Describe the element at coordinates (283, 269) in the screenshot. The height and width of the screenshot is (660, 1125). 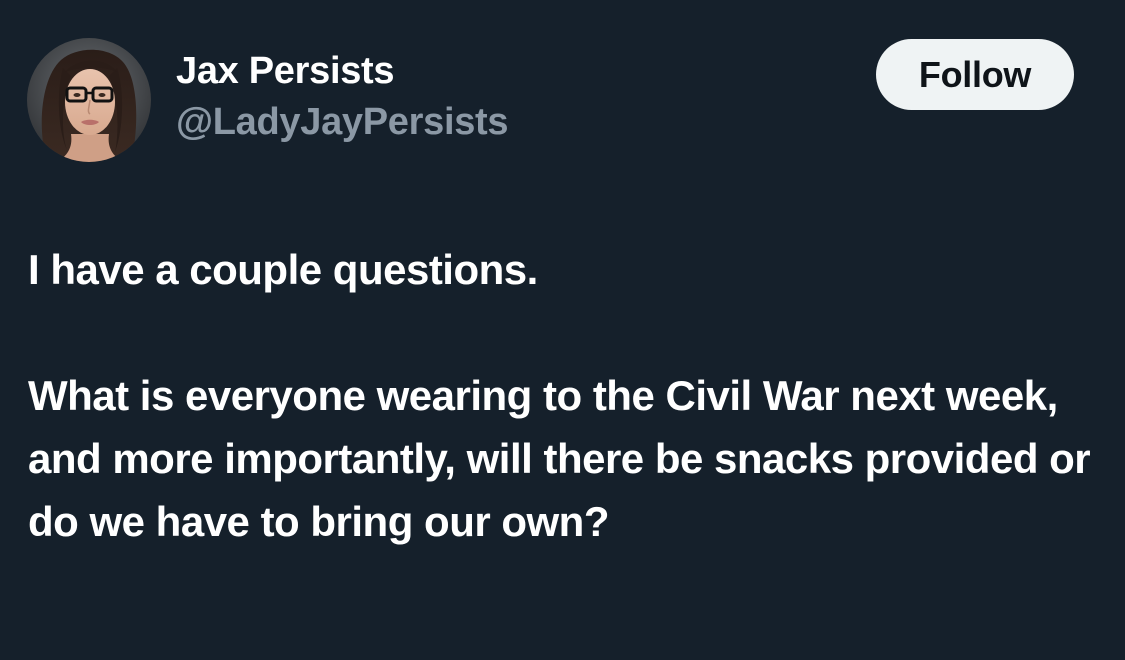
I see `tweet-paragraph: I have a couple questions.` at that location.